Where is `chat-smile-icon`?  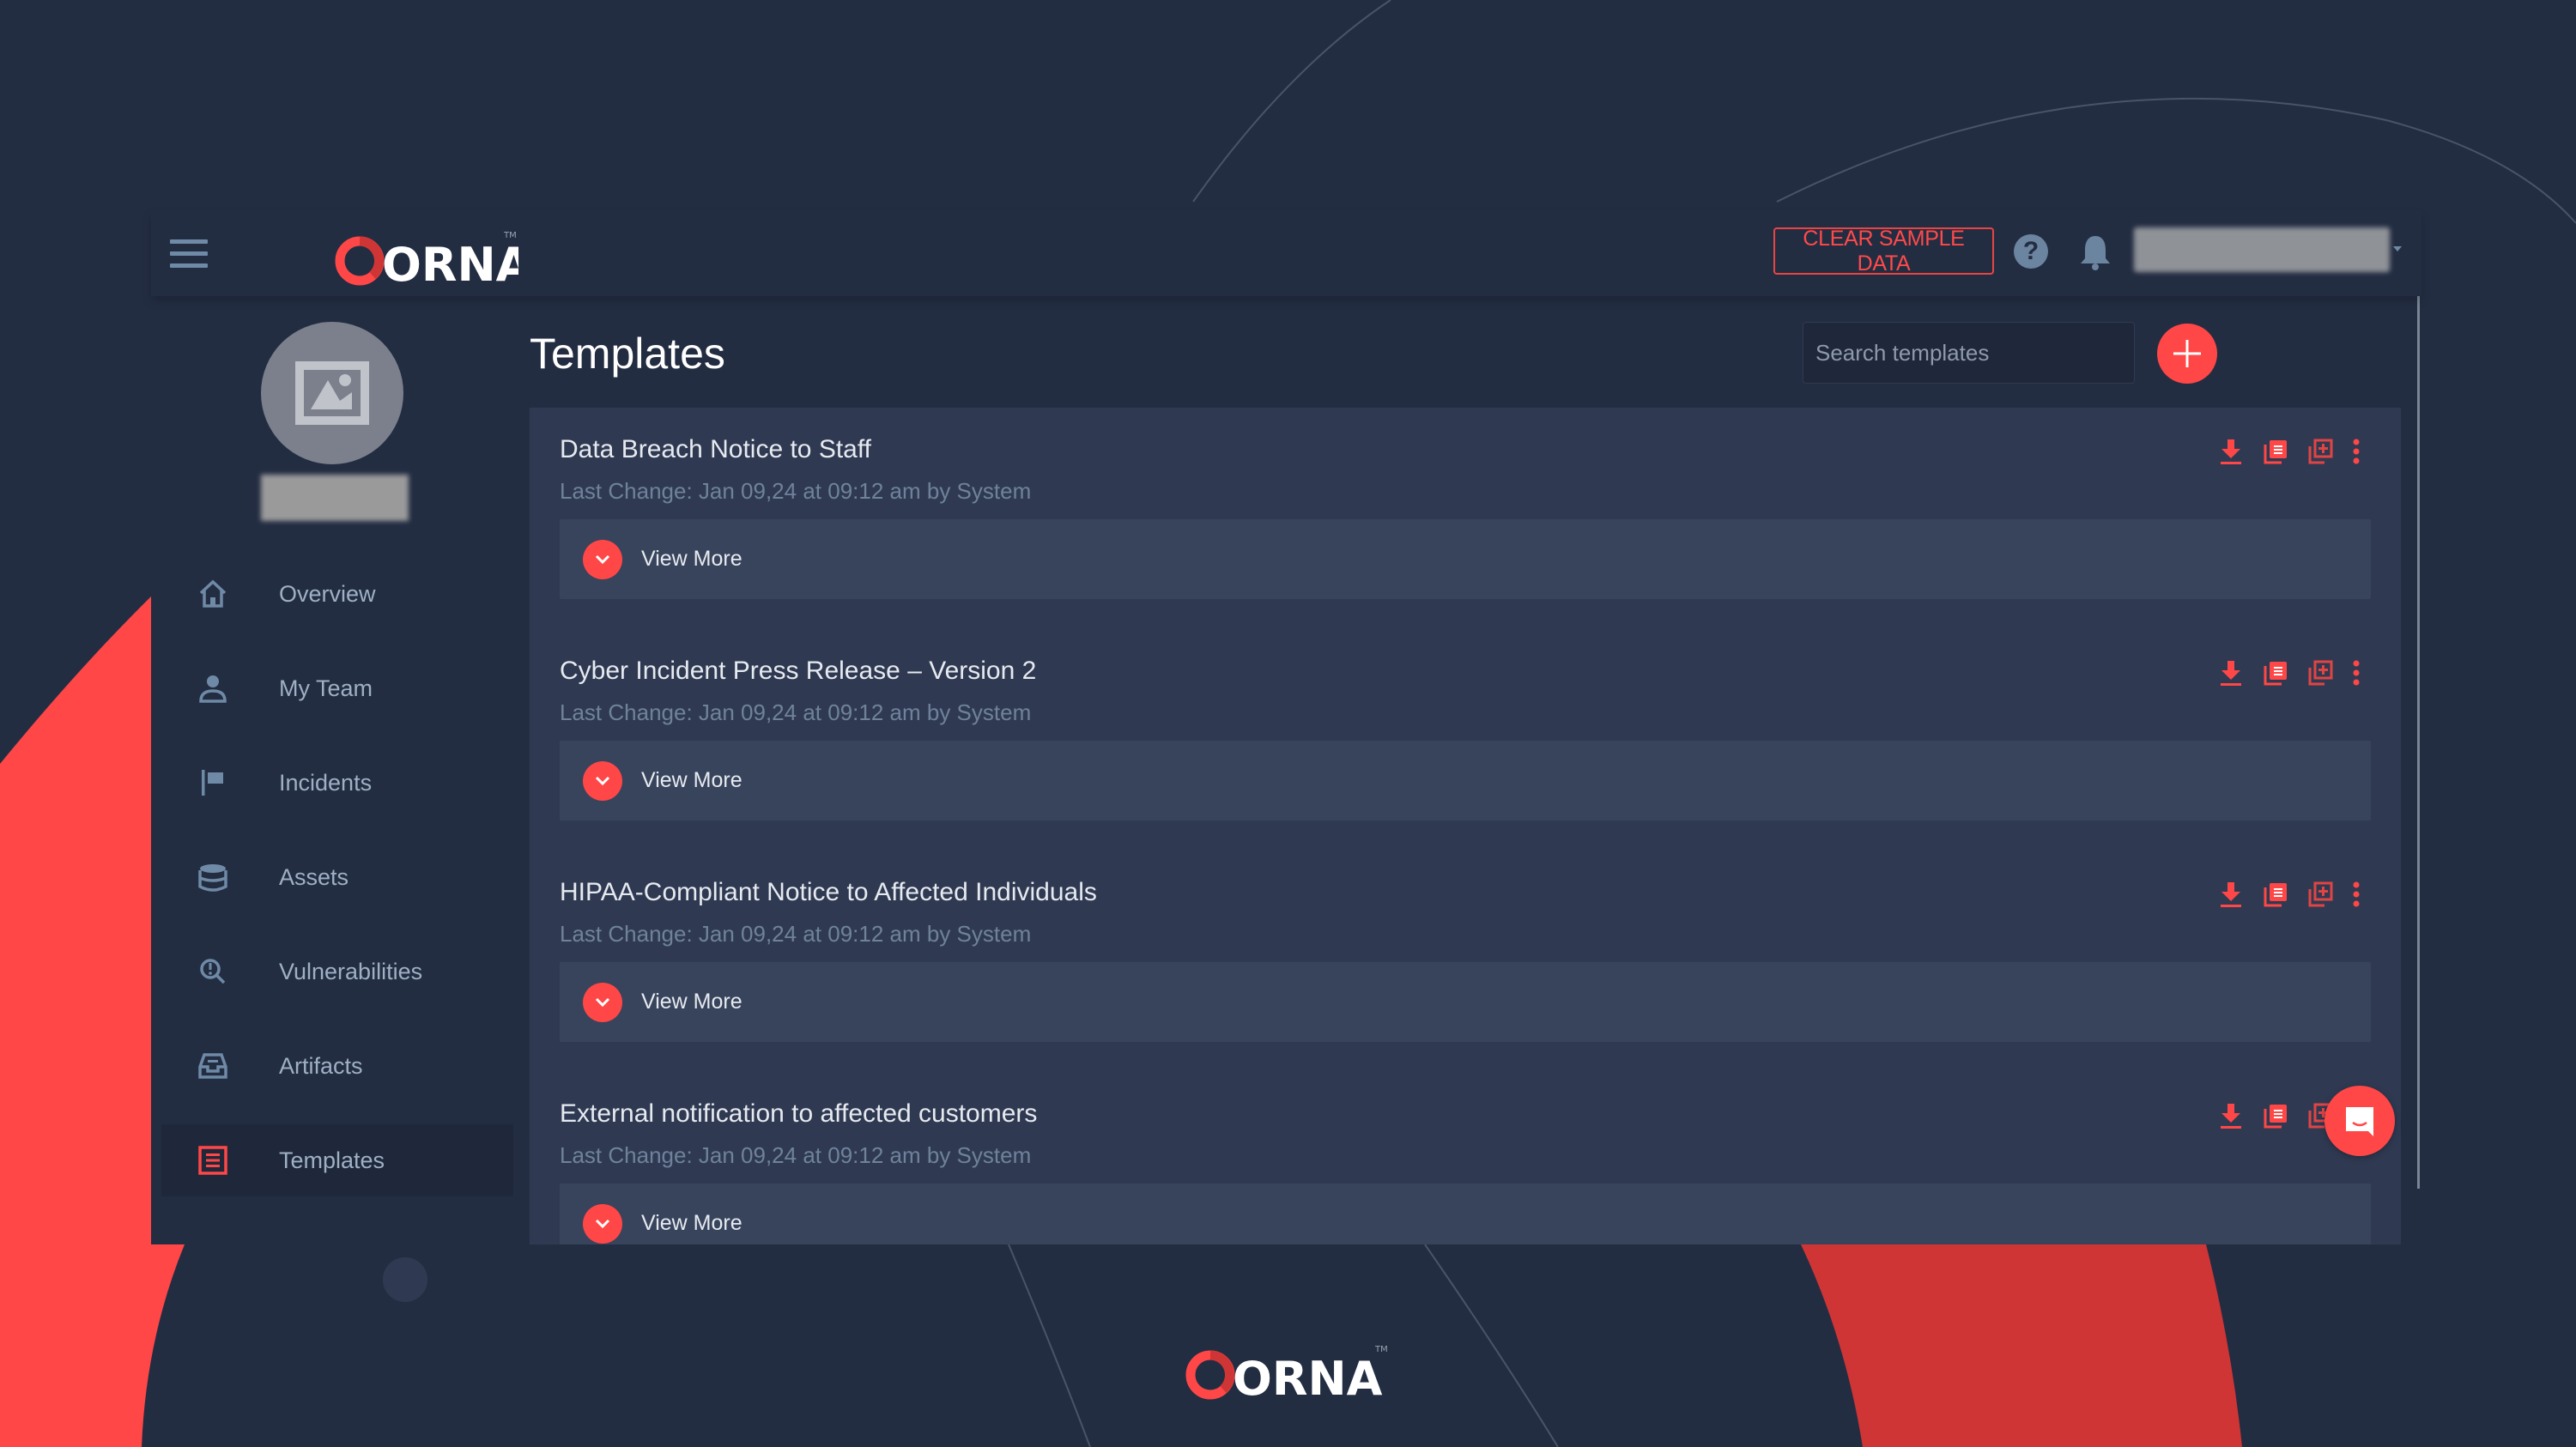 chat-smile-icon is located at coordinates (2359, 1121).